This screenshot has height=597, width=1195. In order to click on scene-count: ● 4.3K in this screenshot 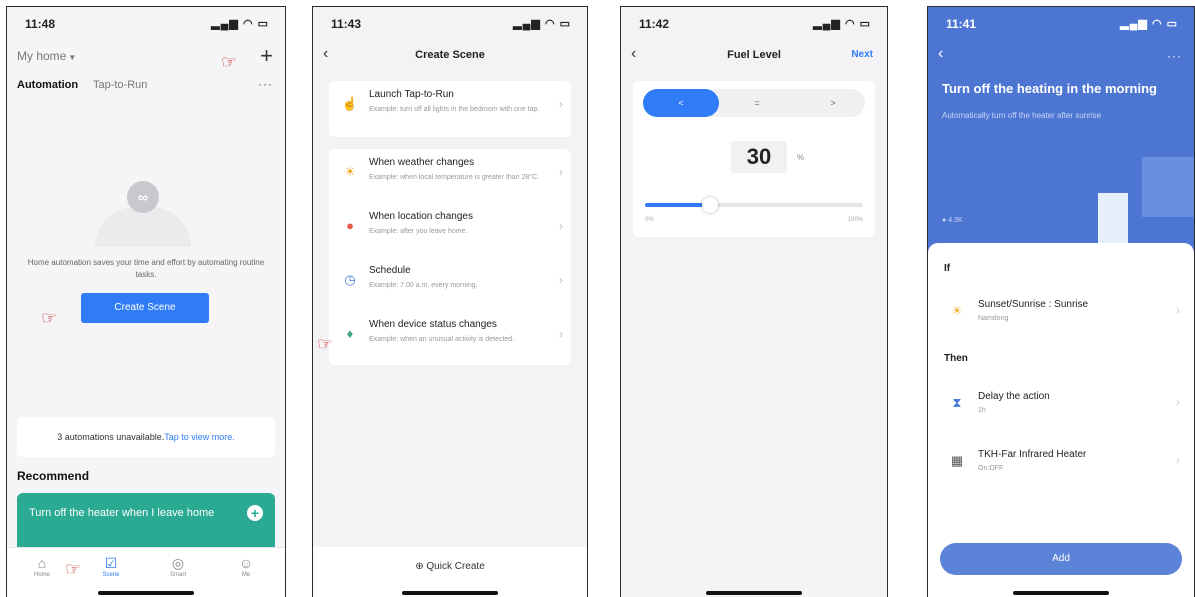, I will do `click(952, 220)`.